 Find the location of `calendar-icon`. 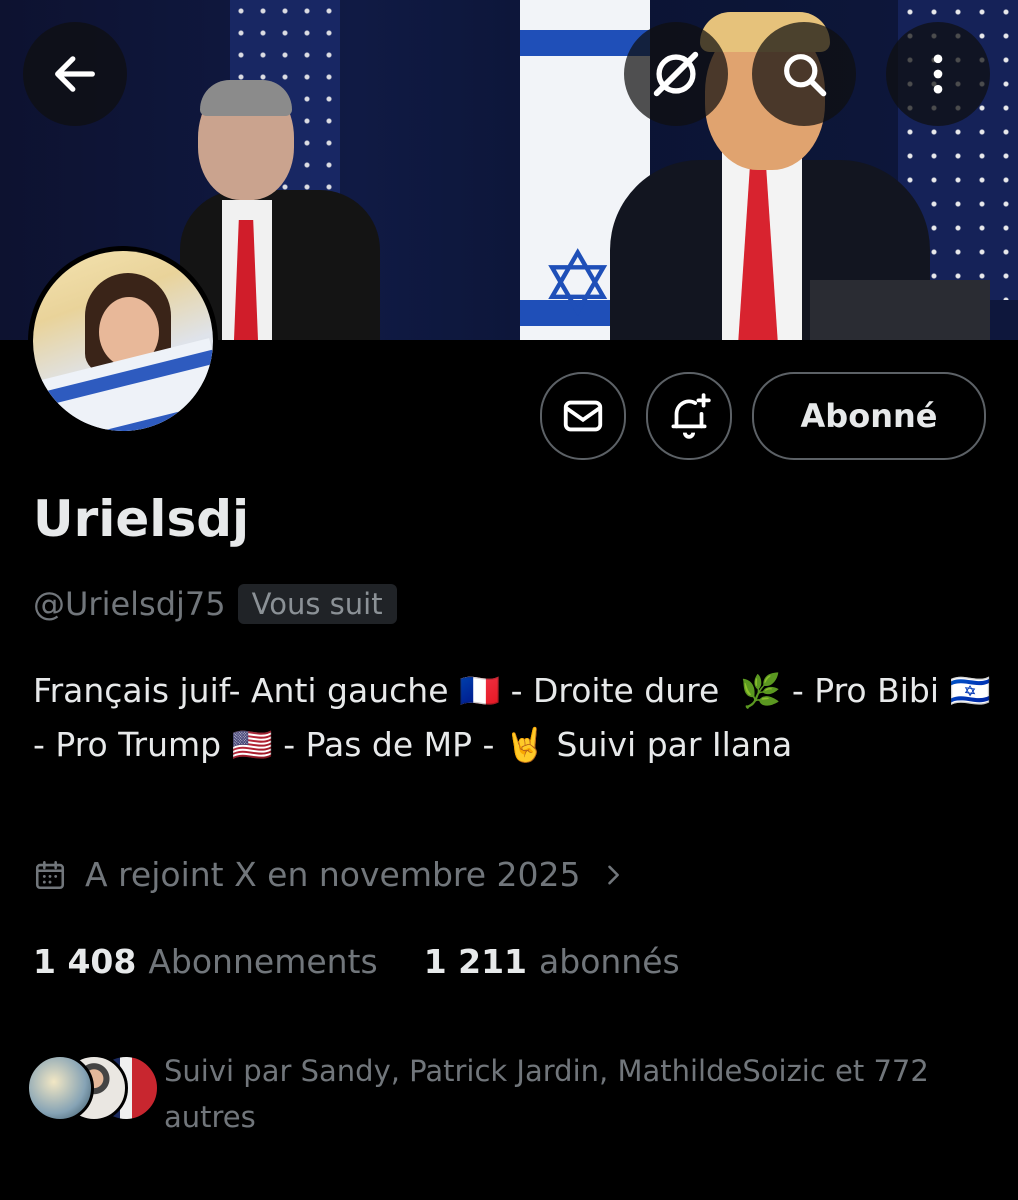

calendar-icon is located at coordinates (50, 874).